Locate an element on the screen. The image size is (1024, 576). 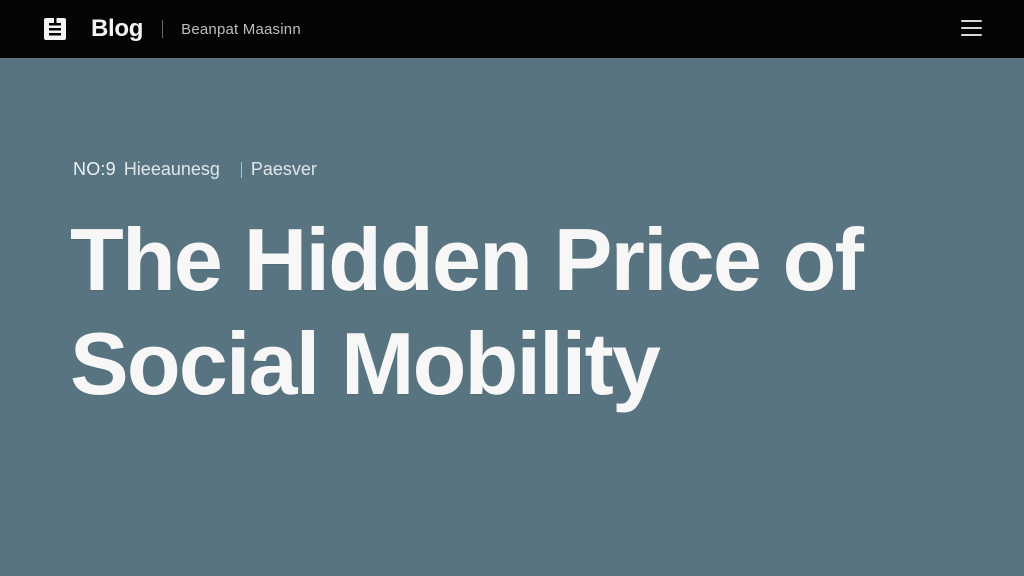
header-divider is located at coordinates (163, 29).